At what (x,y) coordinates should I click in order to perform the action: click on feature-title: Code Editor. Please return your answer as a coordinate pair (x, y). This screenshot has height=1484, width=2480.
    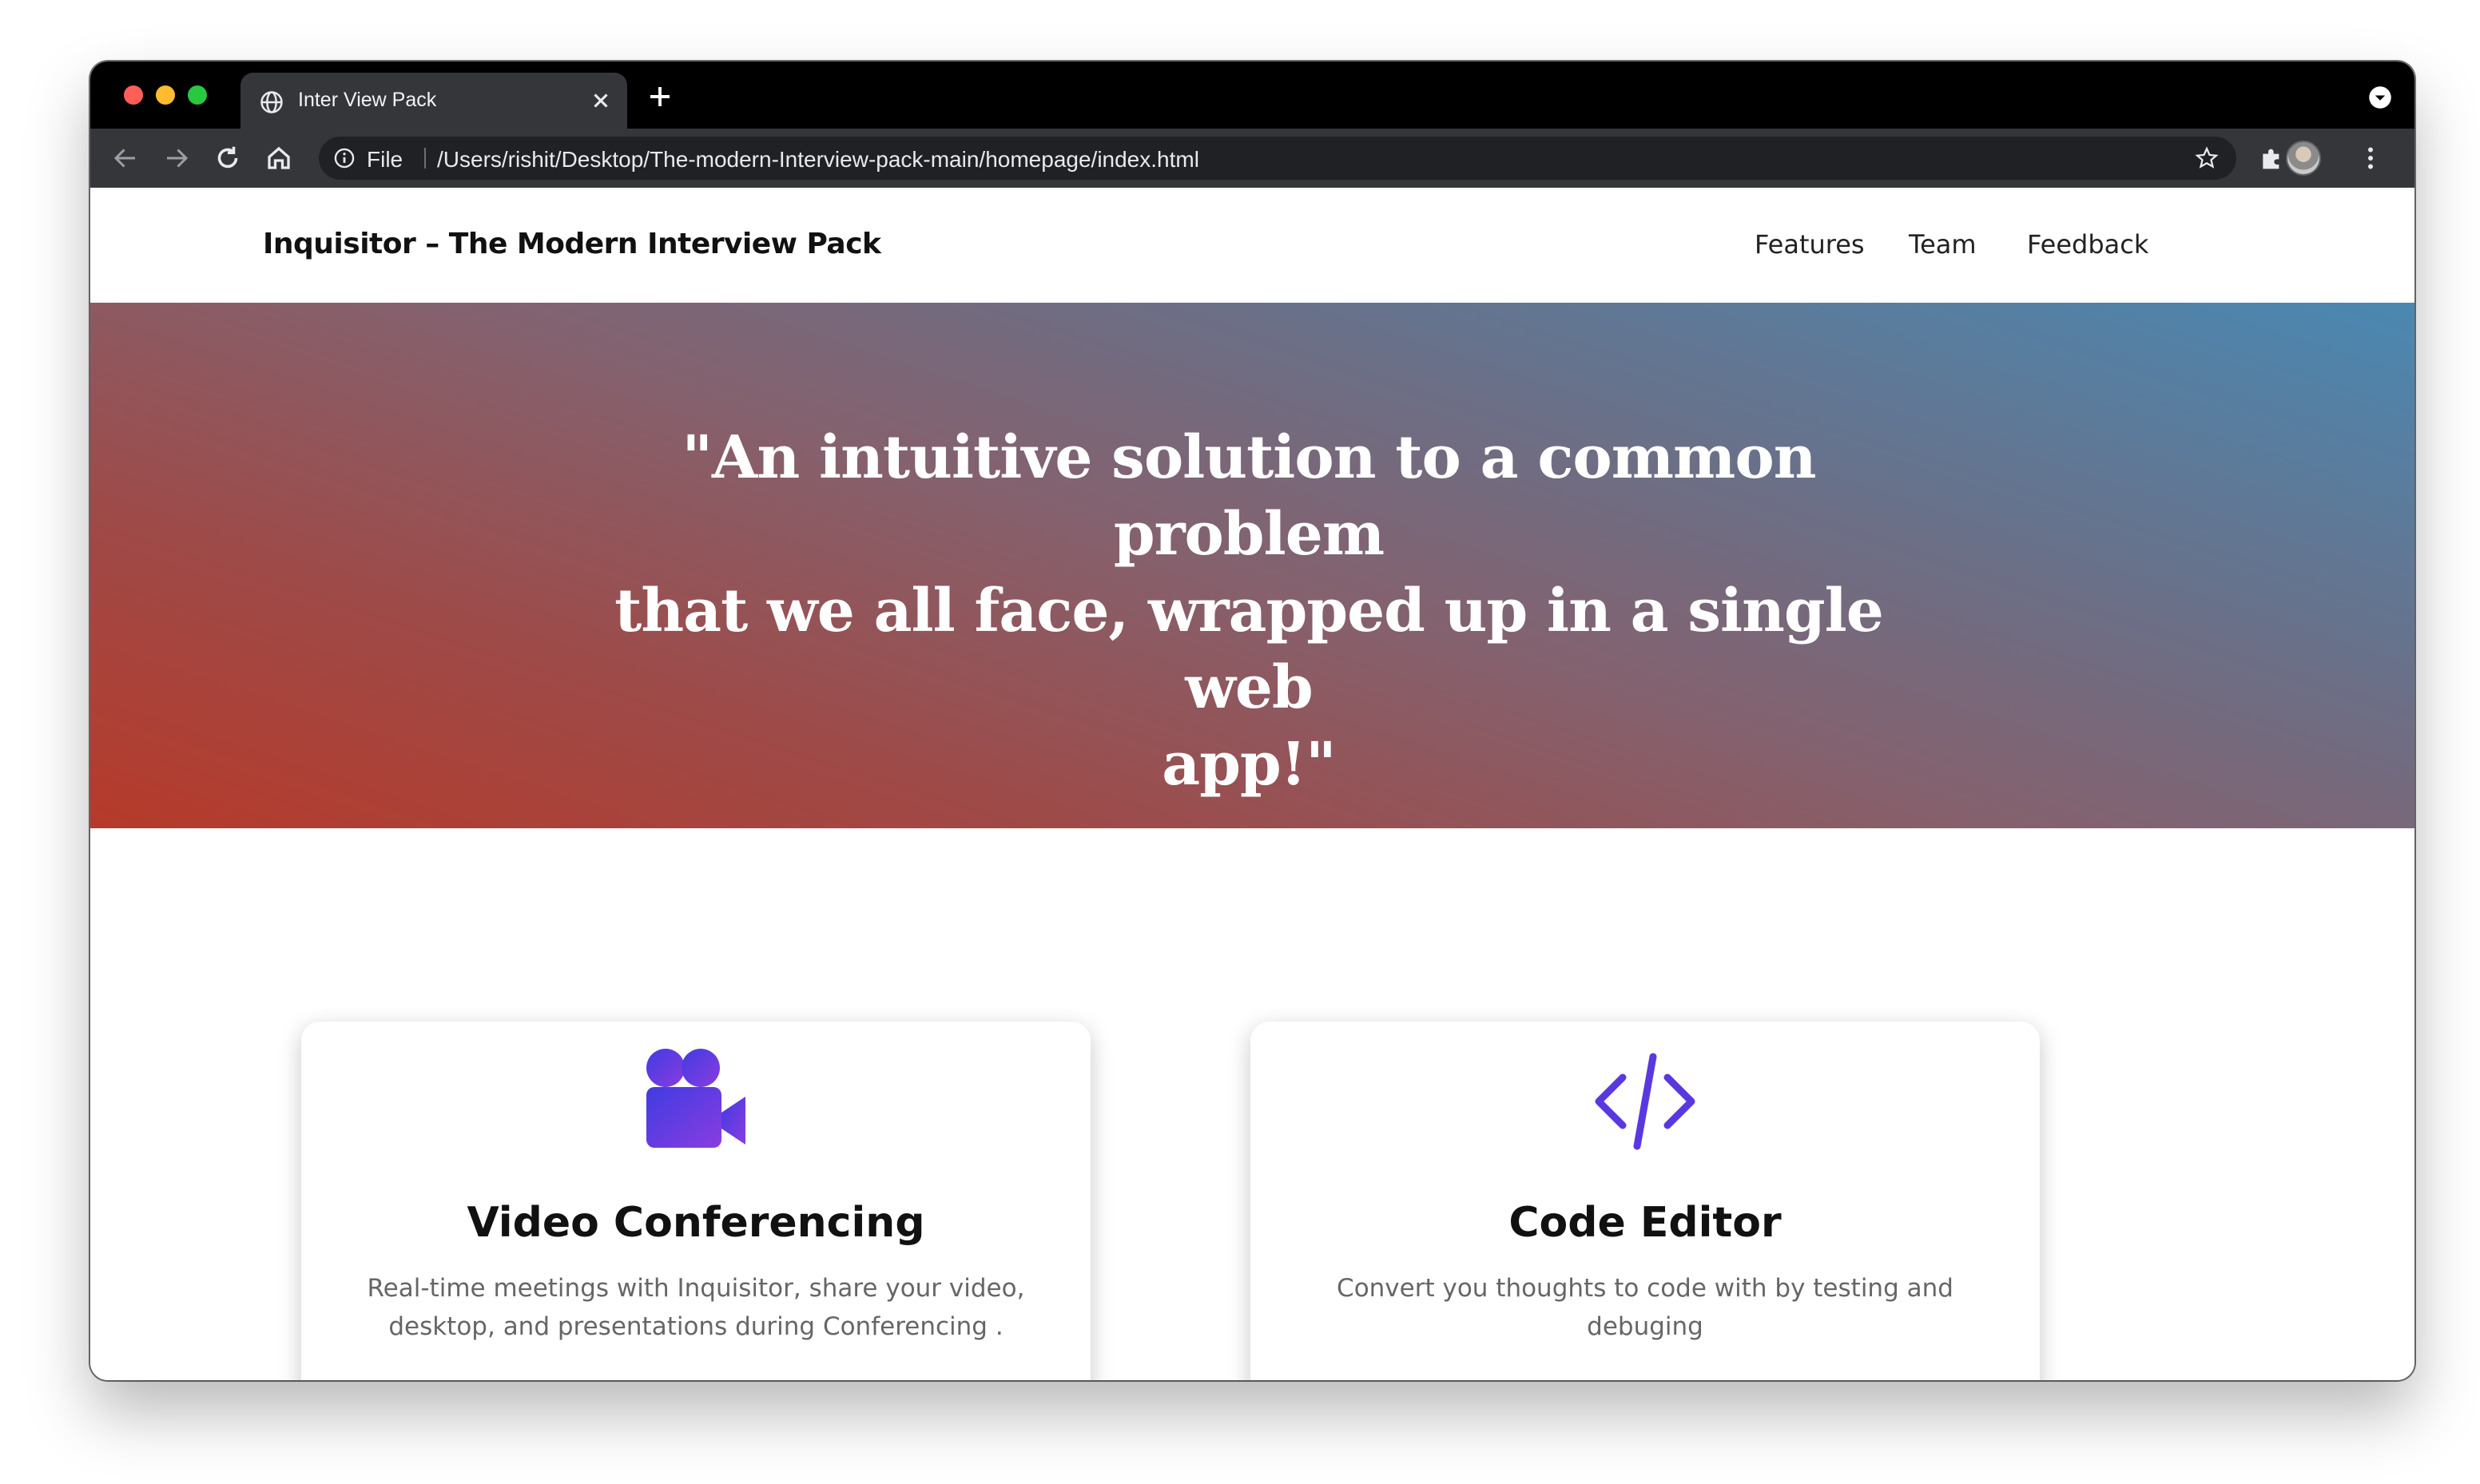
    Looking at the image, I should click on (1645, 1223).